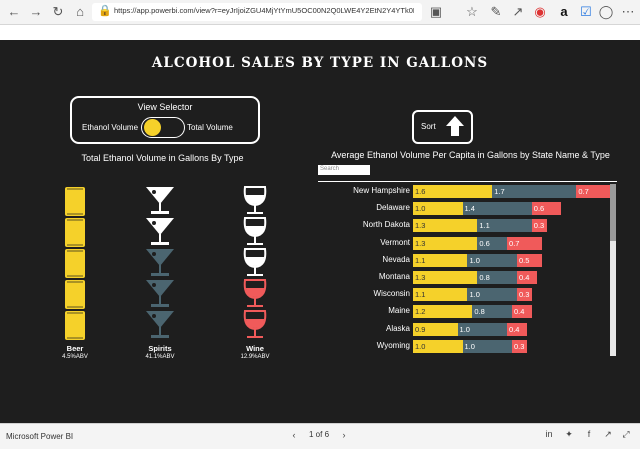 This screenshot has height=449, width=640. Describe the element at coordinates (152, 127) in the screenshot. I see `toggle-knob` at that location.